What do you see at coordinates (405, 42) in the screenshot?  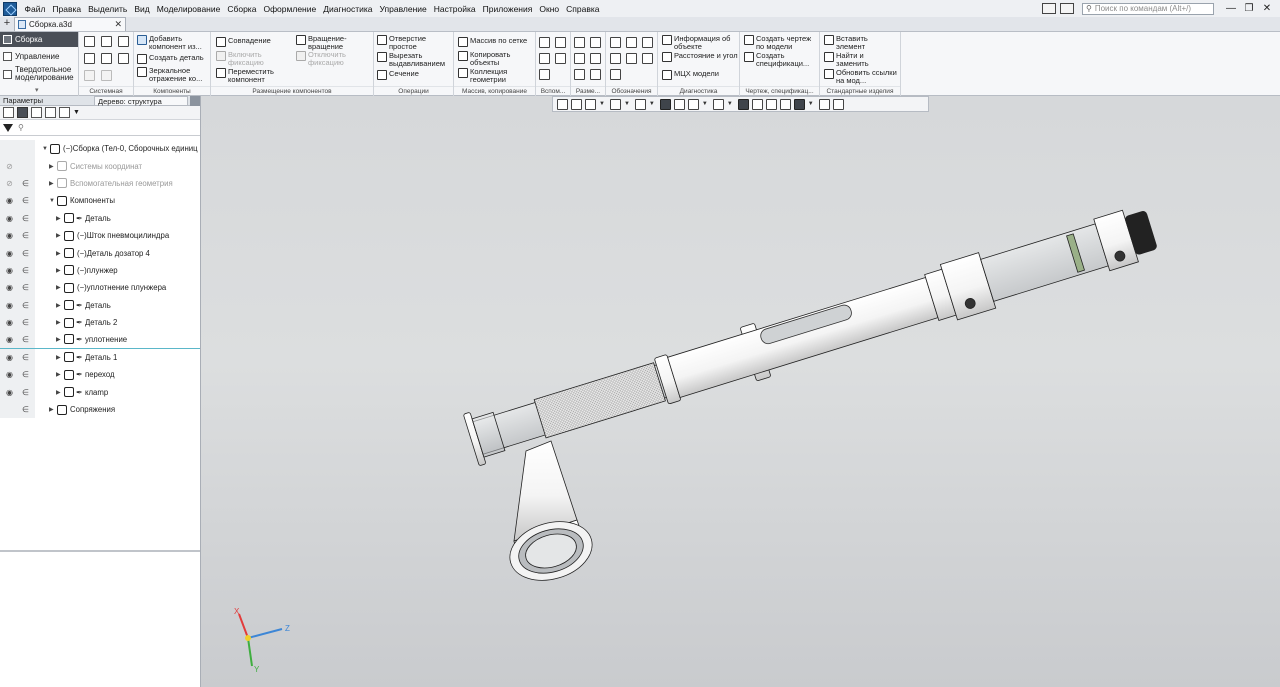 I see `hole-simple-button: Отверстие простое` at bounding box center [405, 42].